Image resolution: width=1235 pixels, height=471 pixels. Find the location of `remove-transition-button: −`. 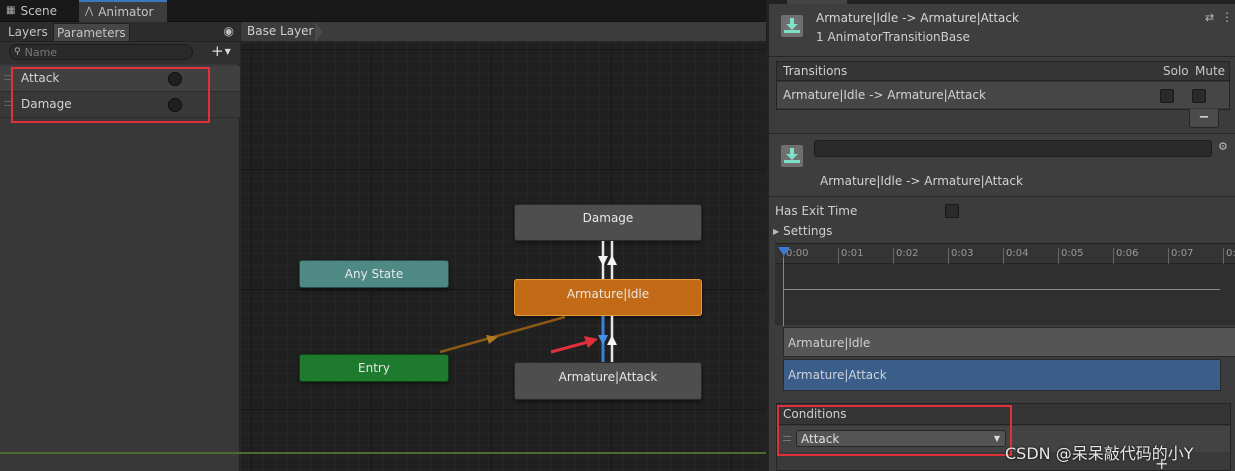

remove-transition-button: − is located at coordinates (1204, 118).